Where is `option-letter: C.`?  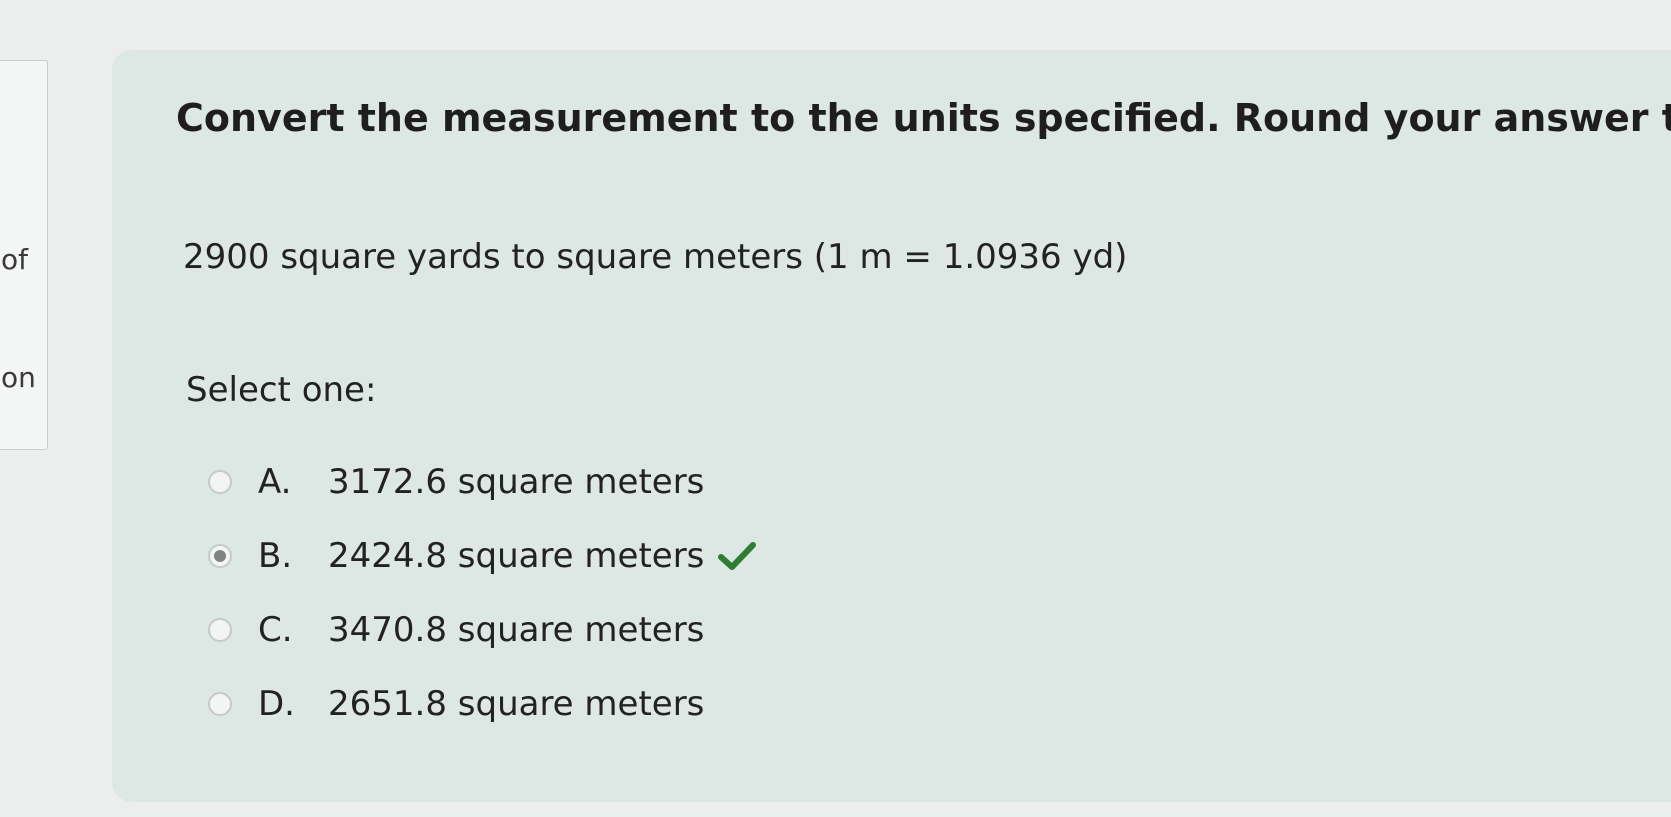
option-letter: C. is located at coordinates (275, 630).